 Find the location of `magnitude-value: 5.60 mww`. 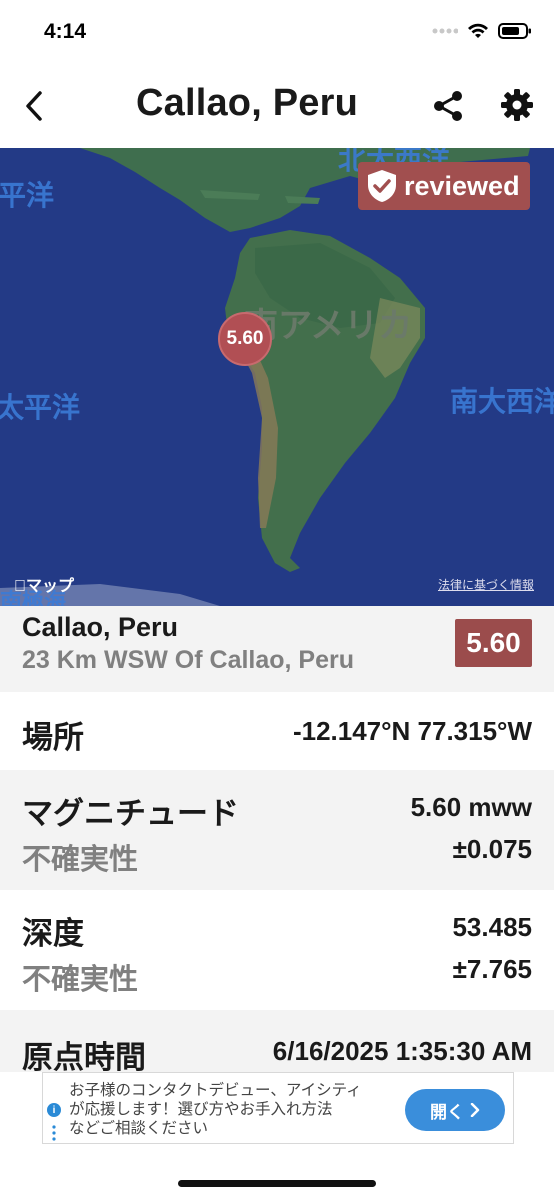

magnitude-value: 5.60 mww is located at coordinates (471, 807).